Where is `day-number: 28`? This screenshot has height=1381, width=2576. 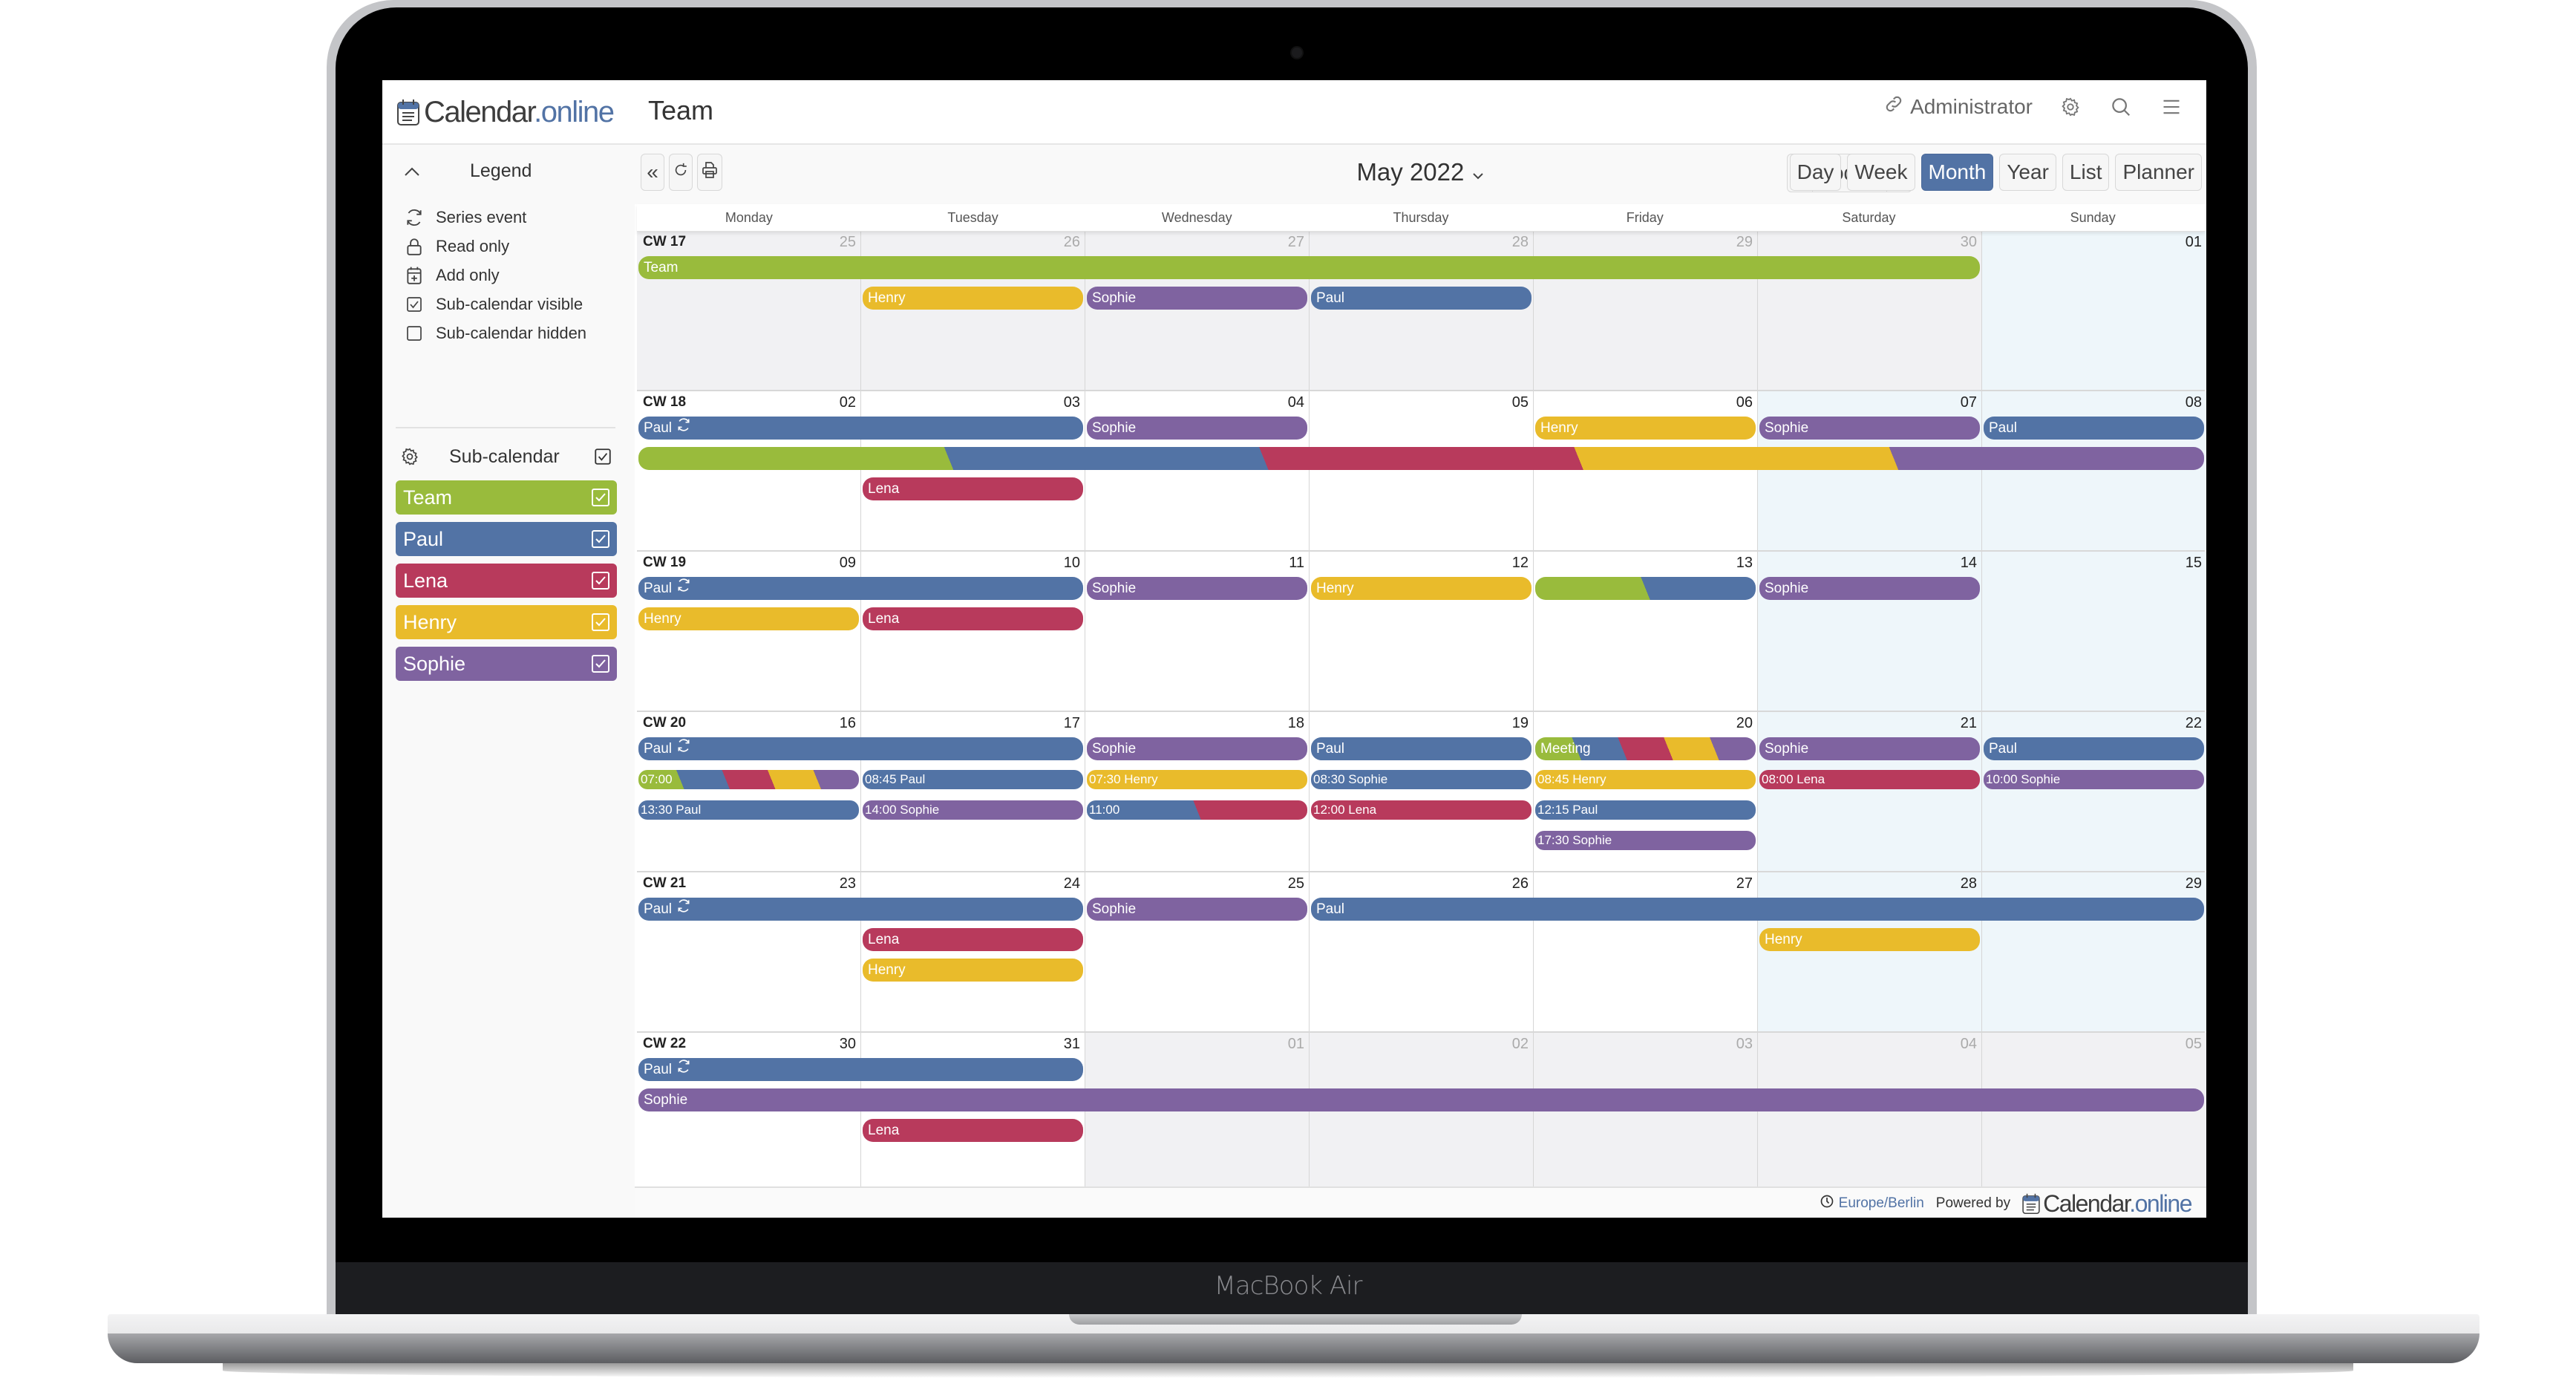 day-number: 28 is located at coordinates (1520, 242).